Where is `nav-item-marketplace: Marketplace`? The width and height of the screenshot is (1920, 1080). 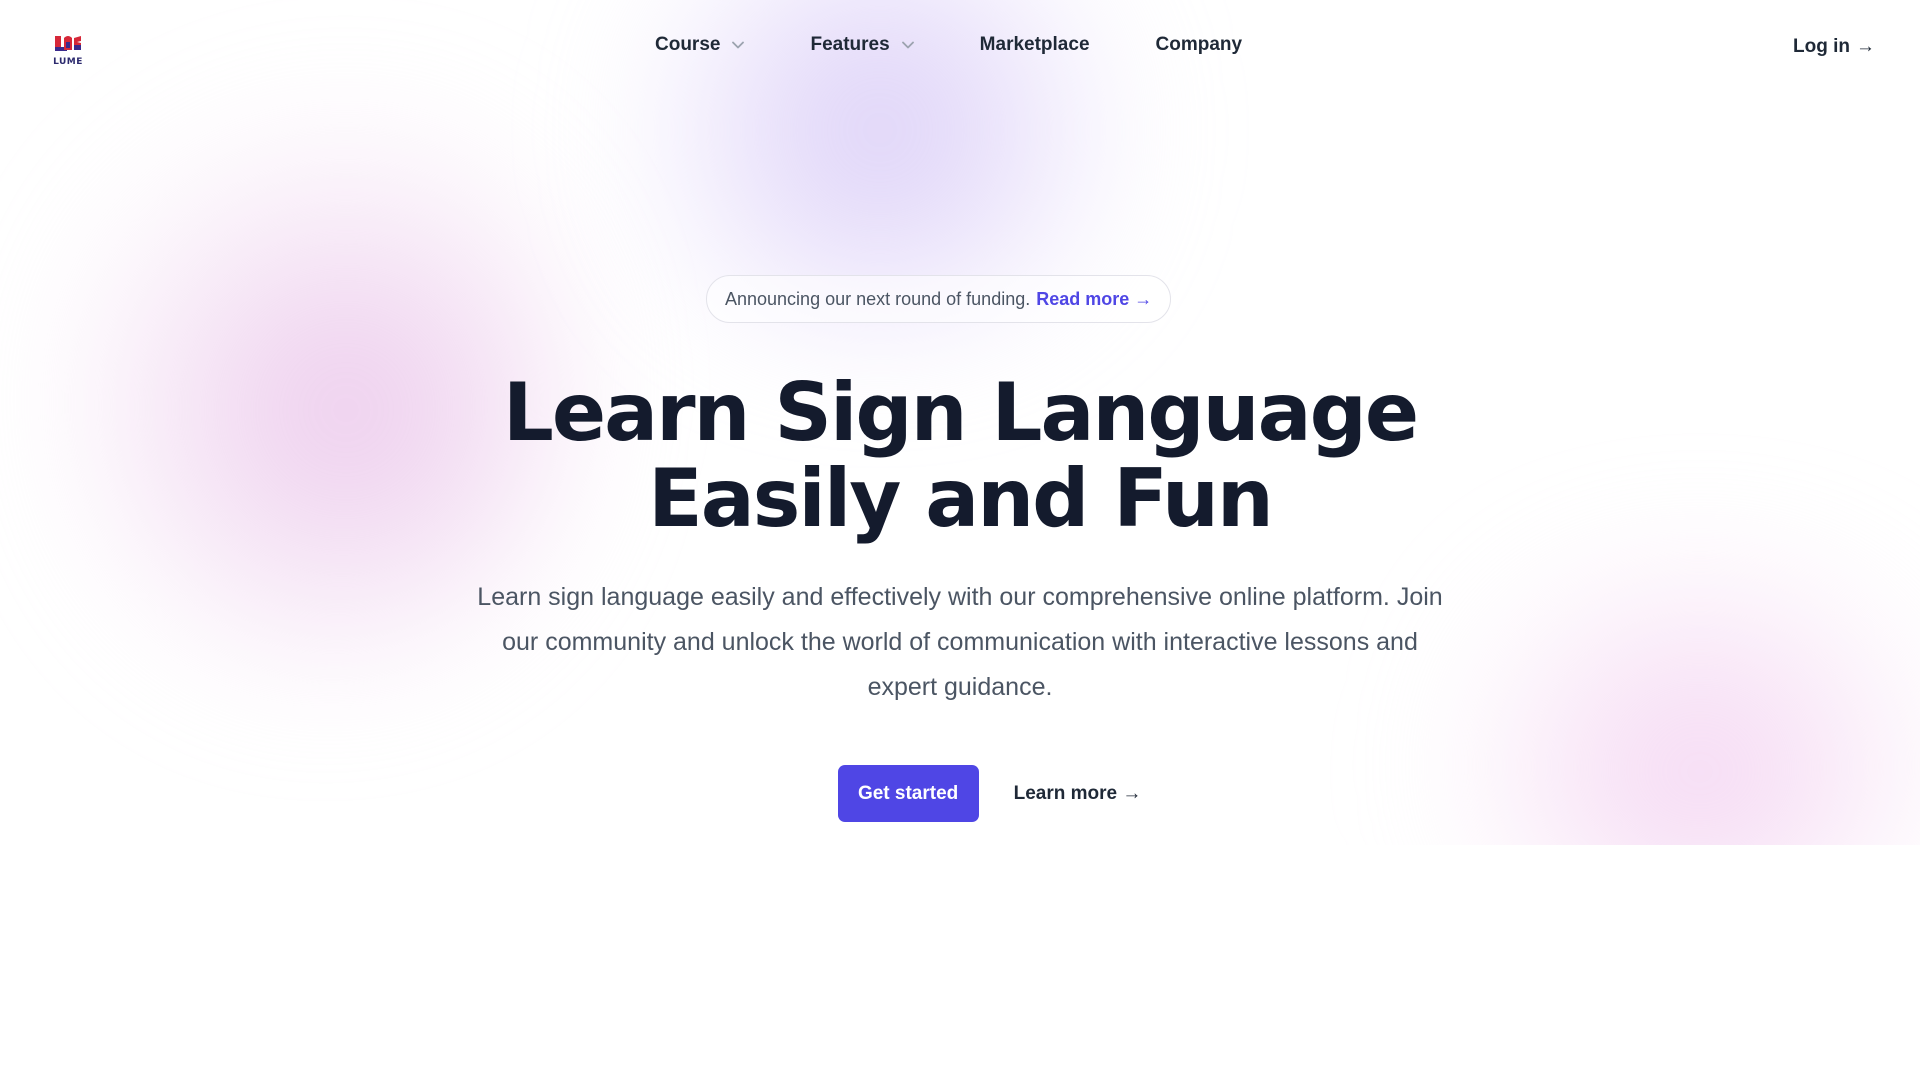
nav-item-marketplace: Marketplace is located at coordinates (1035, 45).